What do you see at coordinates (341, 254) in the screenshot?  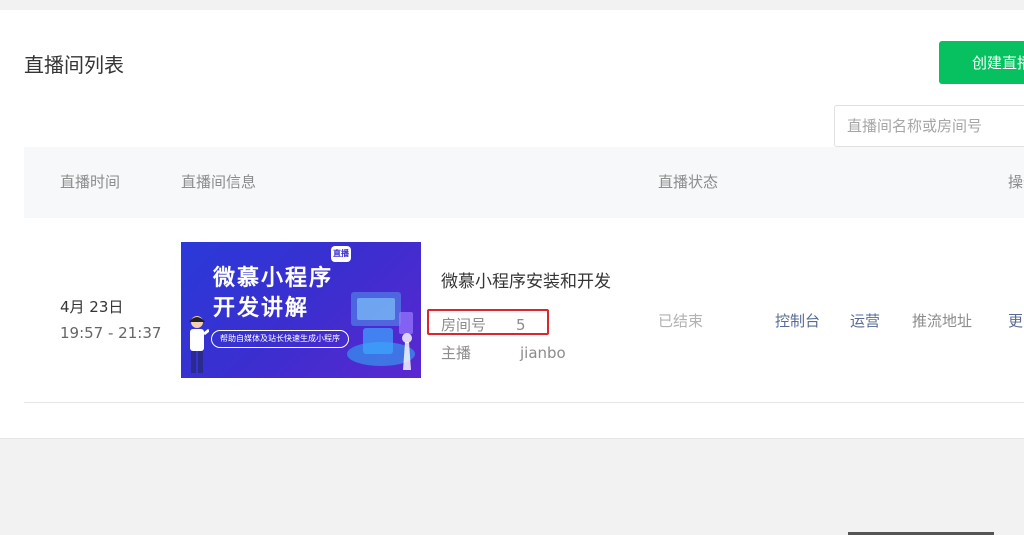 I see `cover-live-badge: 直播` at bounding box center [341, 254].